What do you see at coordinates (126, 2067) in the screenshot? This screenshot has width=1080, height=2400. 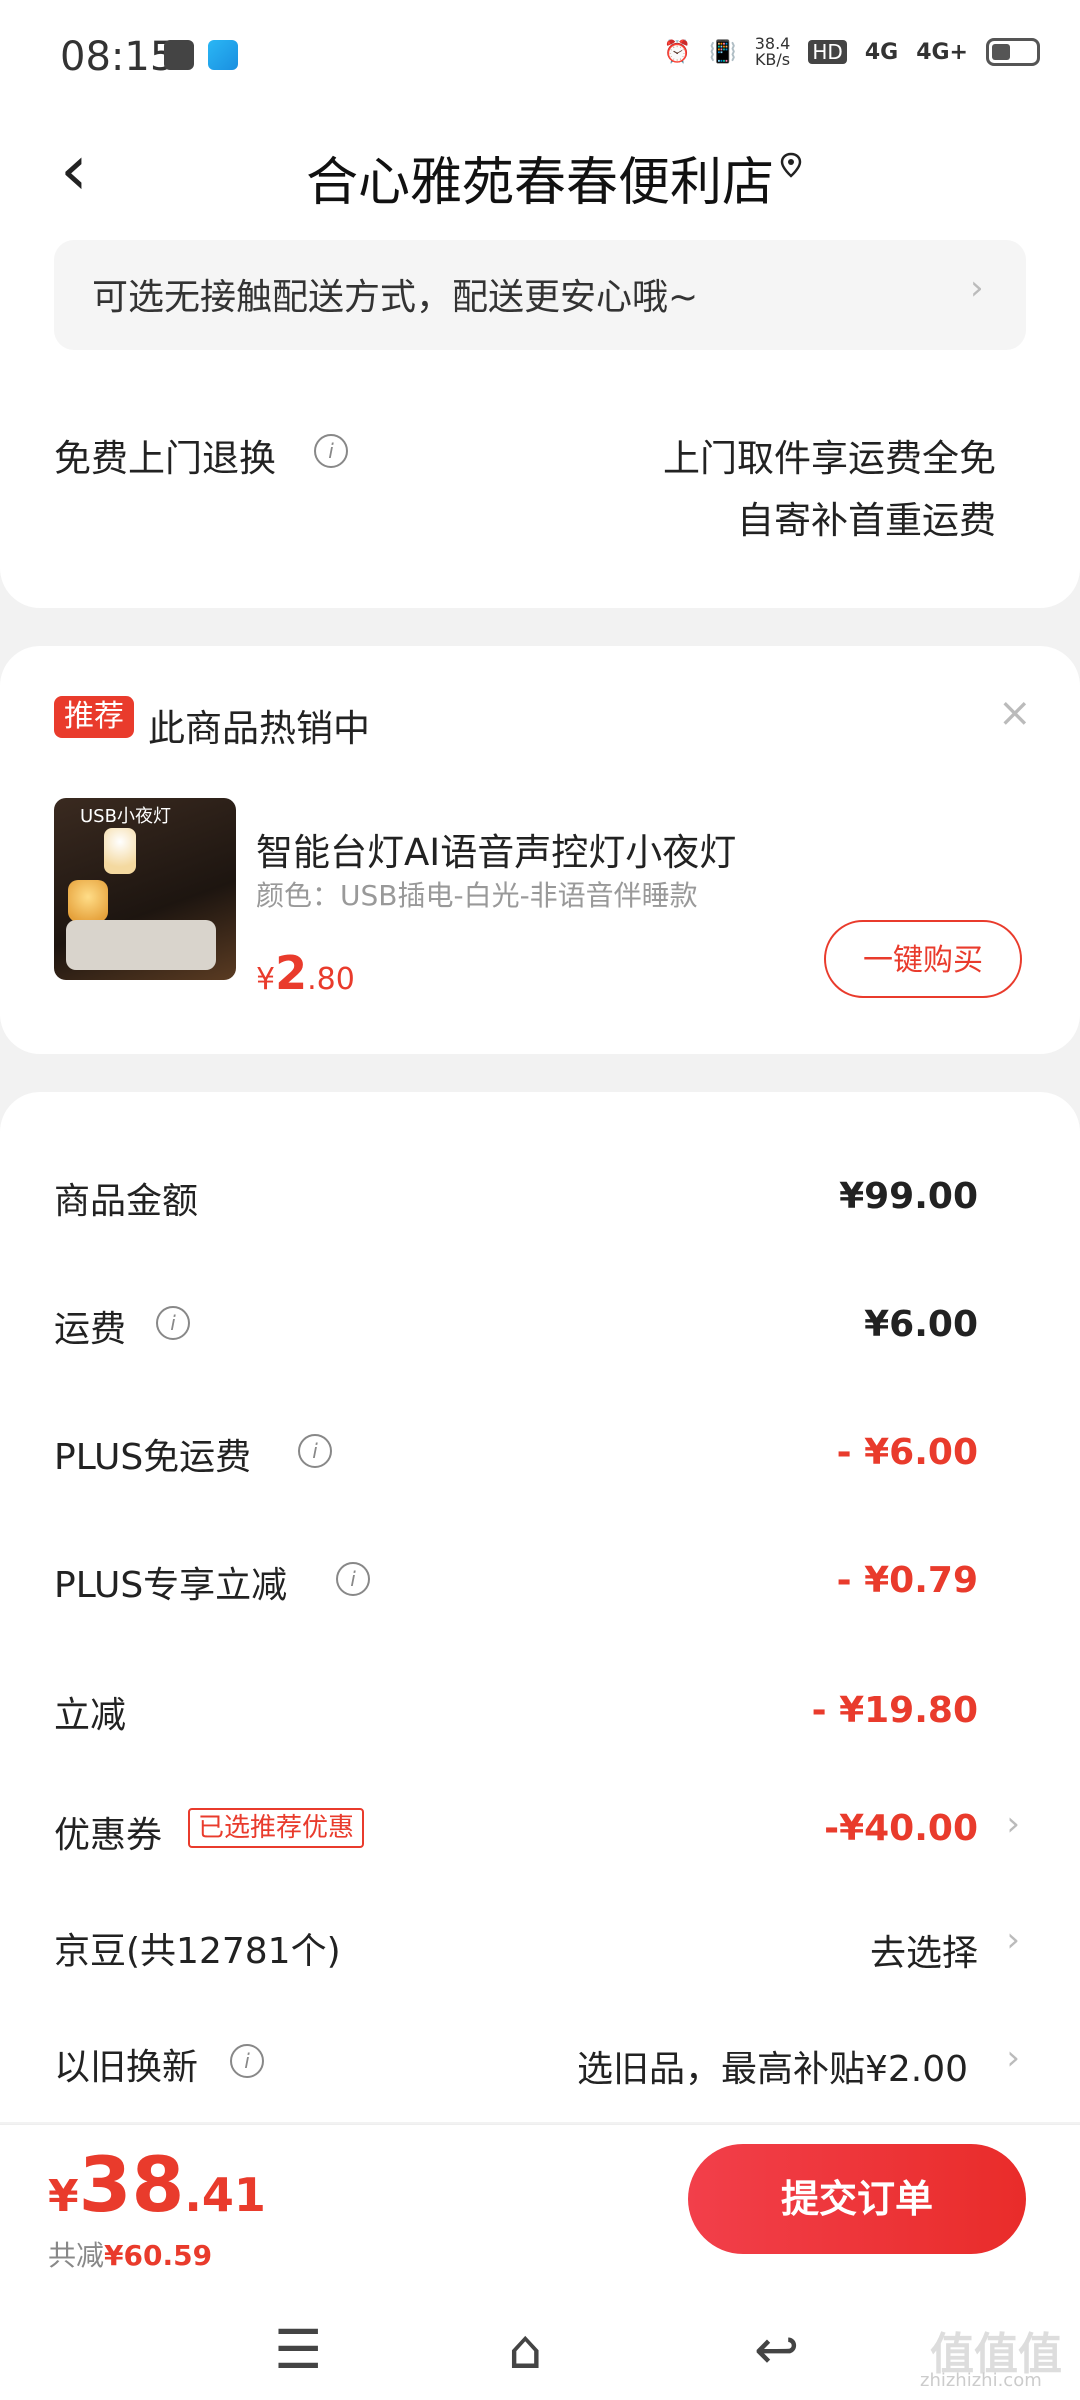 I see `trade-in-label: 以旧换新` at bounding box center [126, 2067].